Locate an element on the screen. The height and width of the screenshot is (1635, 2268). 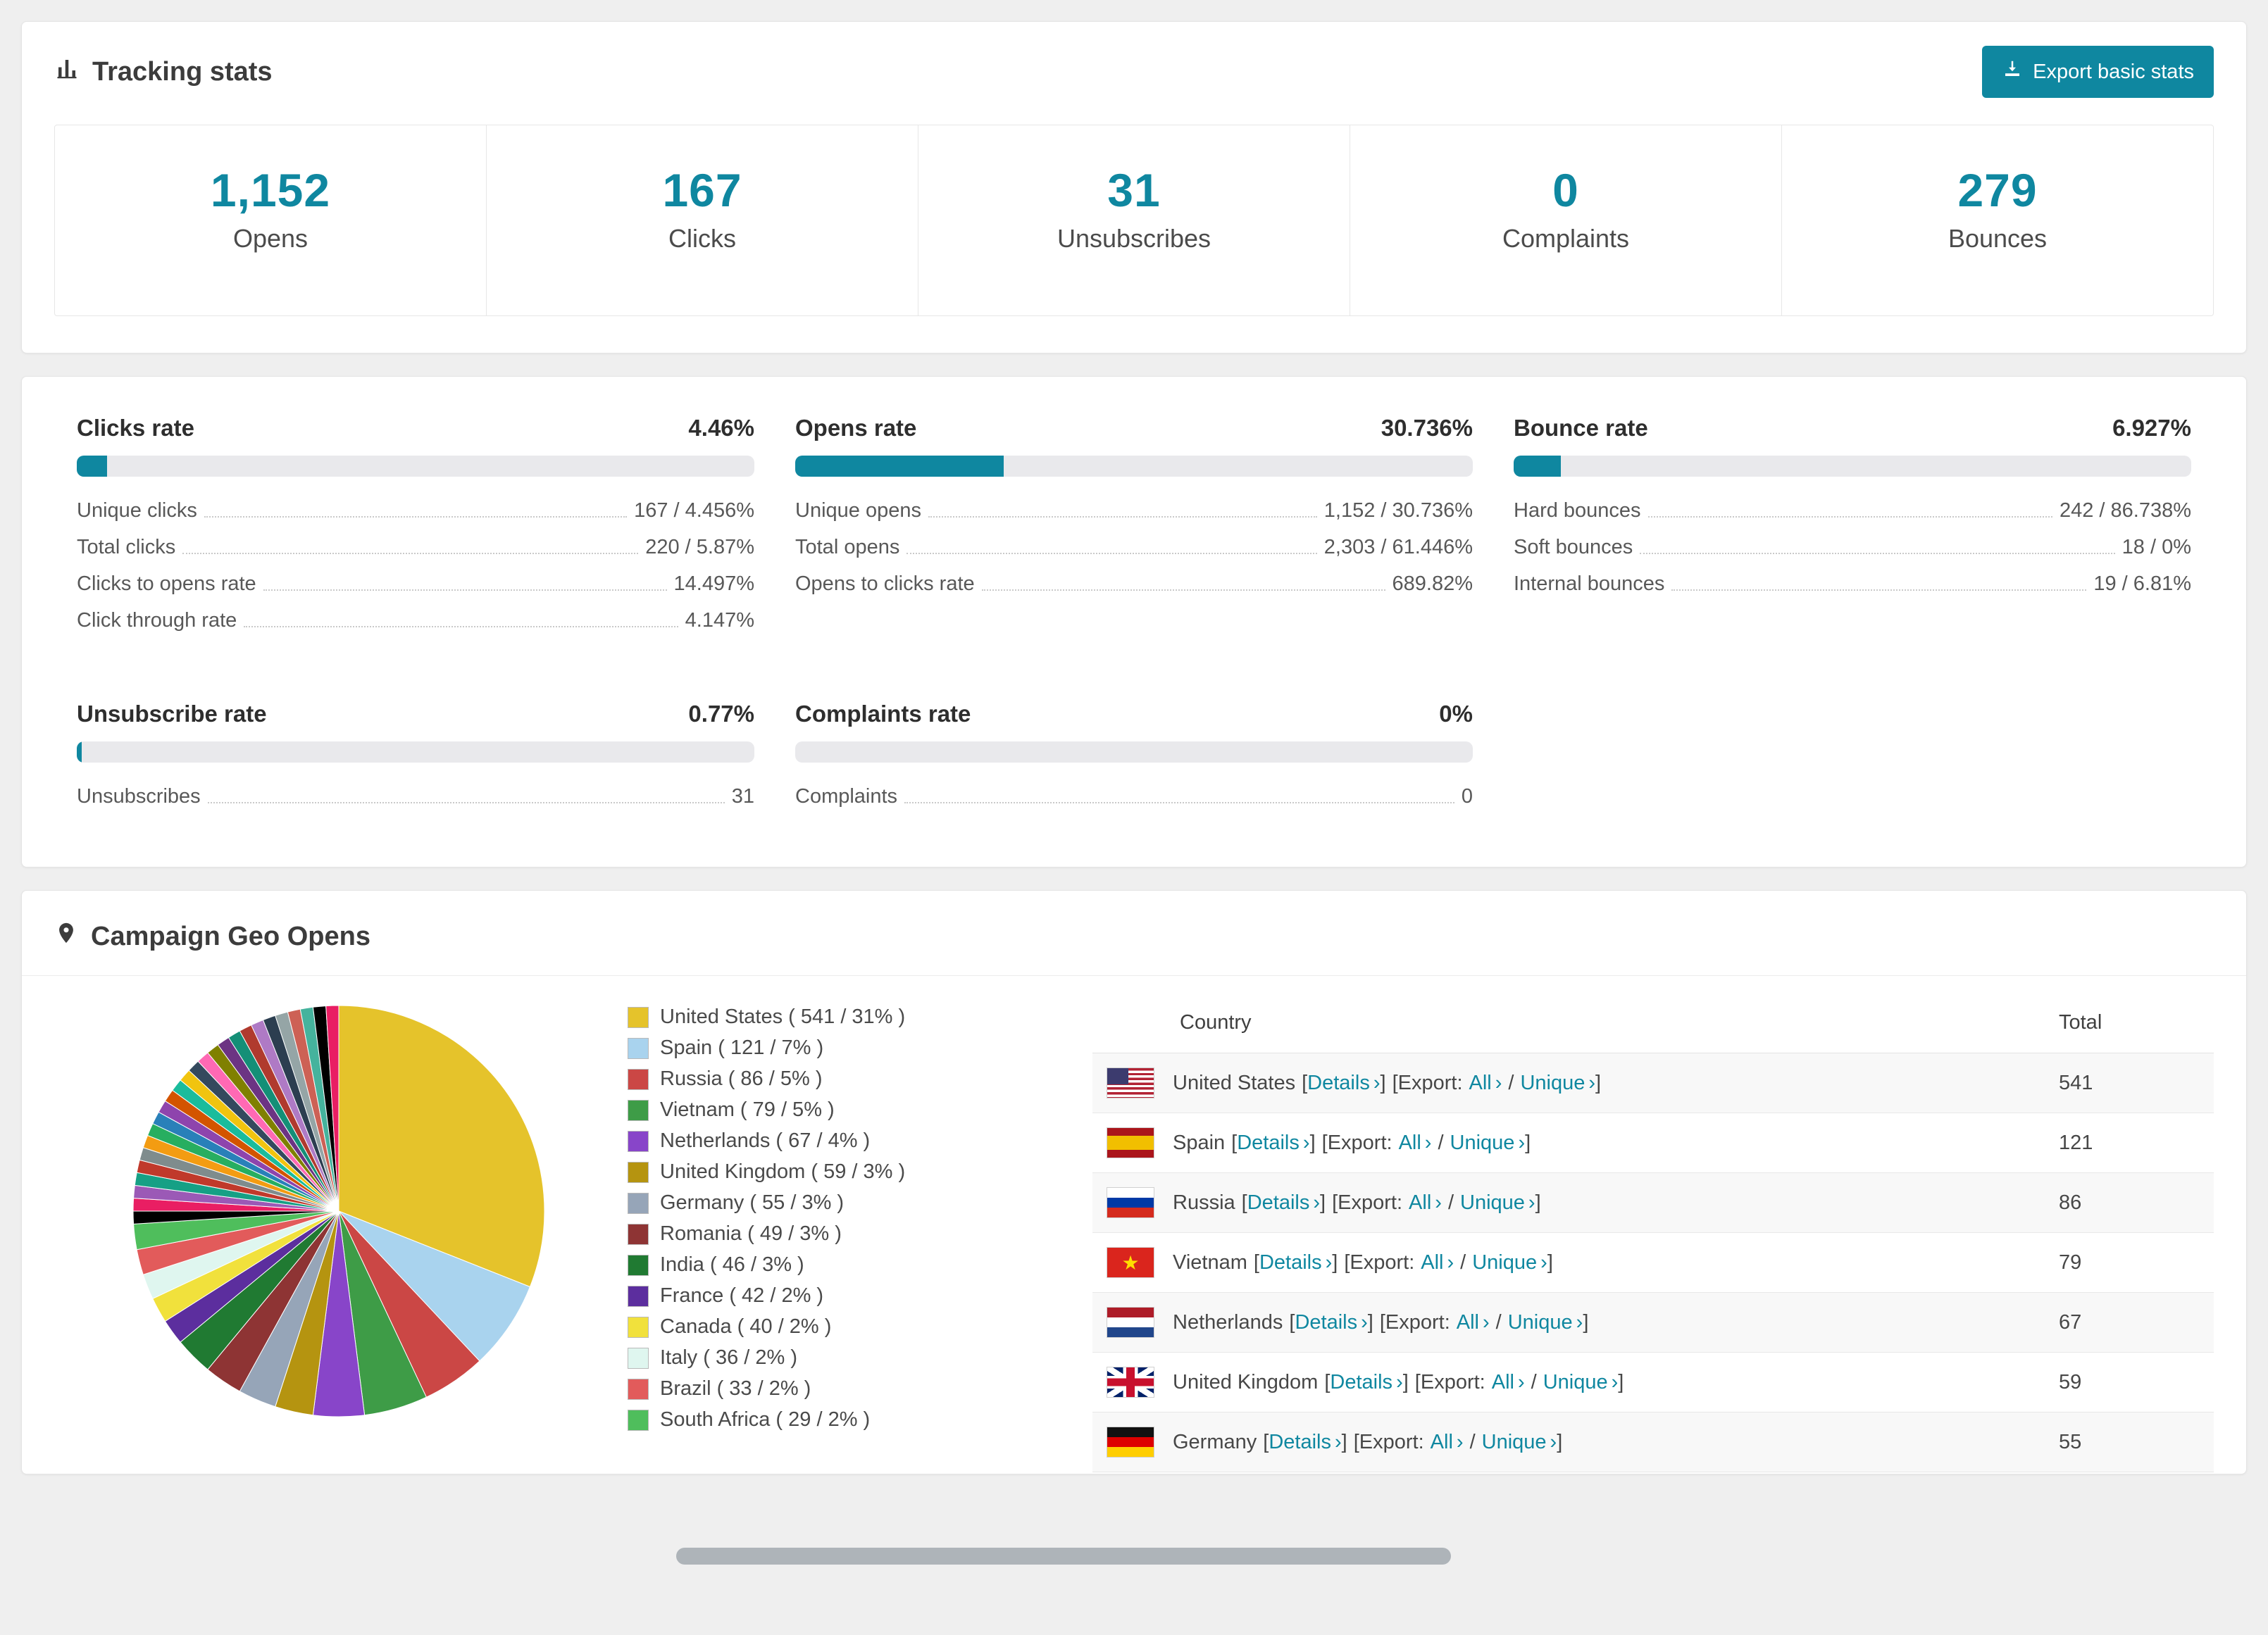
stat-row-value: 689.82% is located at coordinates (1433, 583).